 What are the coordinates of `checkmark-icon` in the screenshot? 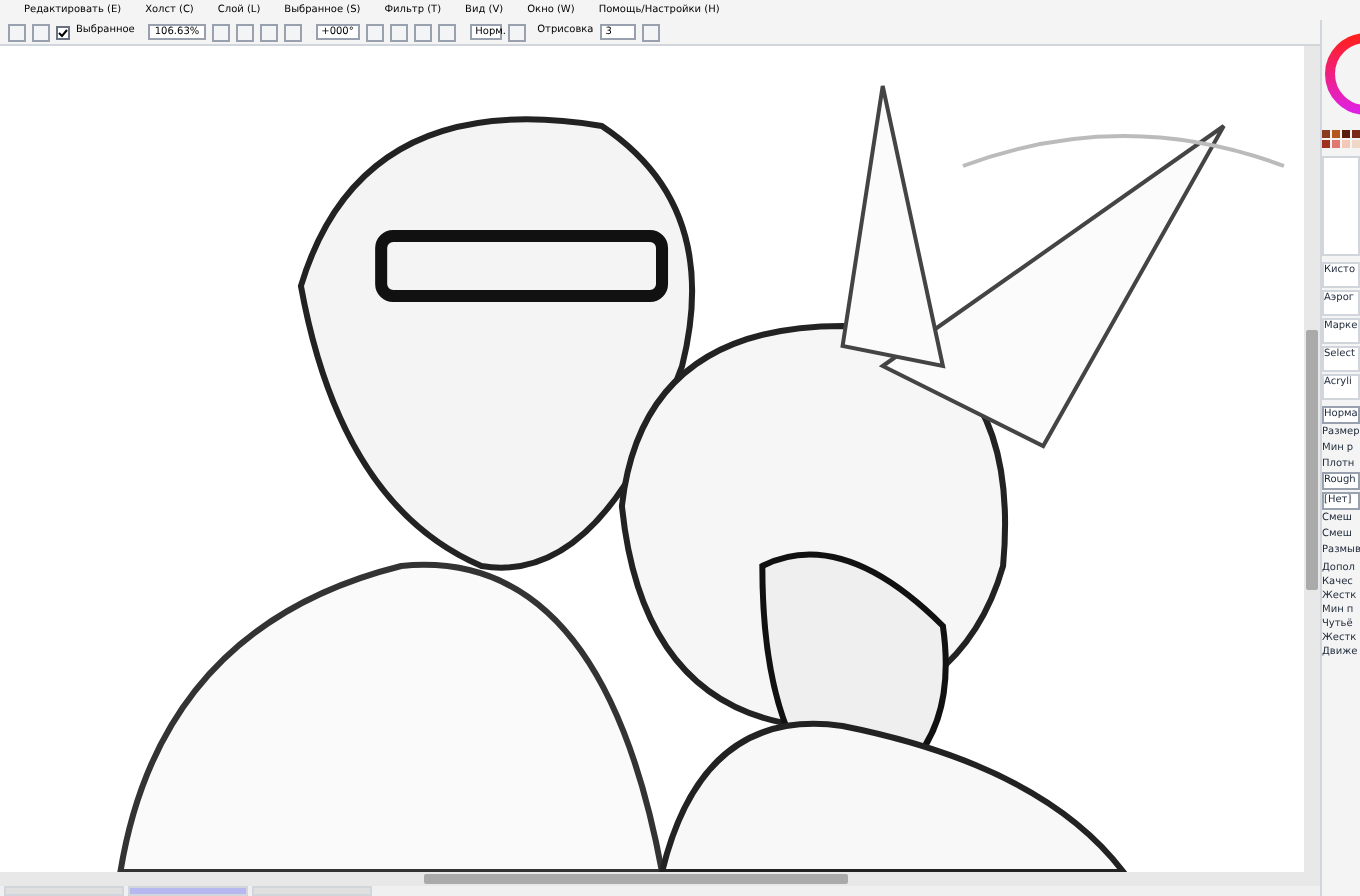 It's located at (63, 32).